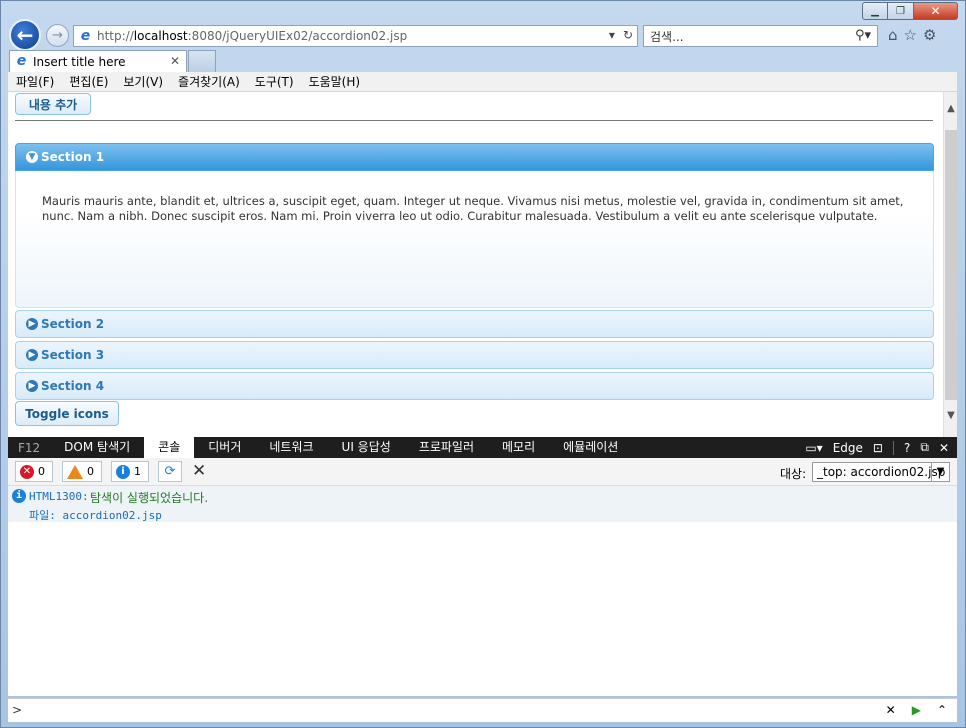  I want to click on error-filter-button: ✕ 0, so click(34, 471).